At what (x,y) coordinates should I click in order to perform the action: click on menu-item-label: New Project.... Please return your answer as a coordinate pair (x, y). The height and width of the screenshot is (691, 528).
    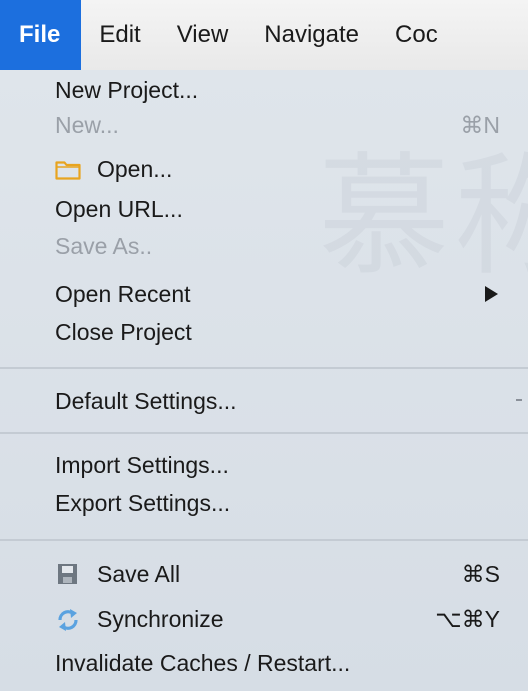
    Looking at the image, I should click on (127, 89).